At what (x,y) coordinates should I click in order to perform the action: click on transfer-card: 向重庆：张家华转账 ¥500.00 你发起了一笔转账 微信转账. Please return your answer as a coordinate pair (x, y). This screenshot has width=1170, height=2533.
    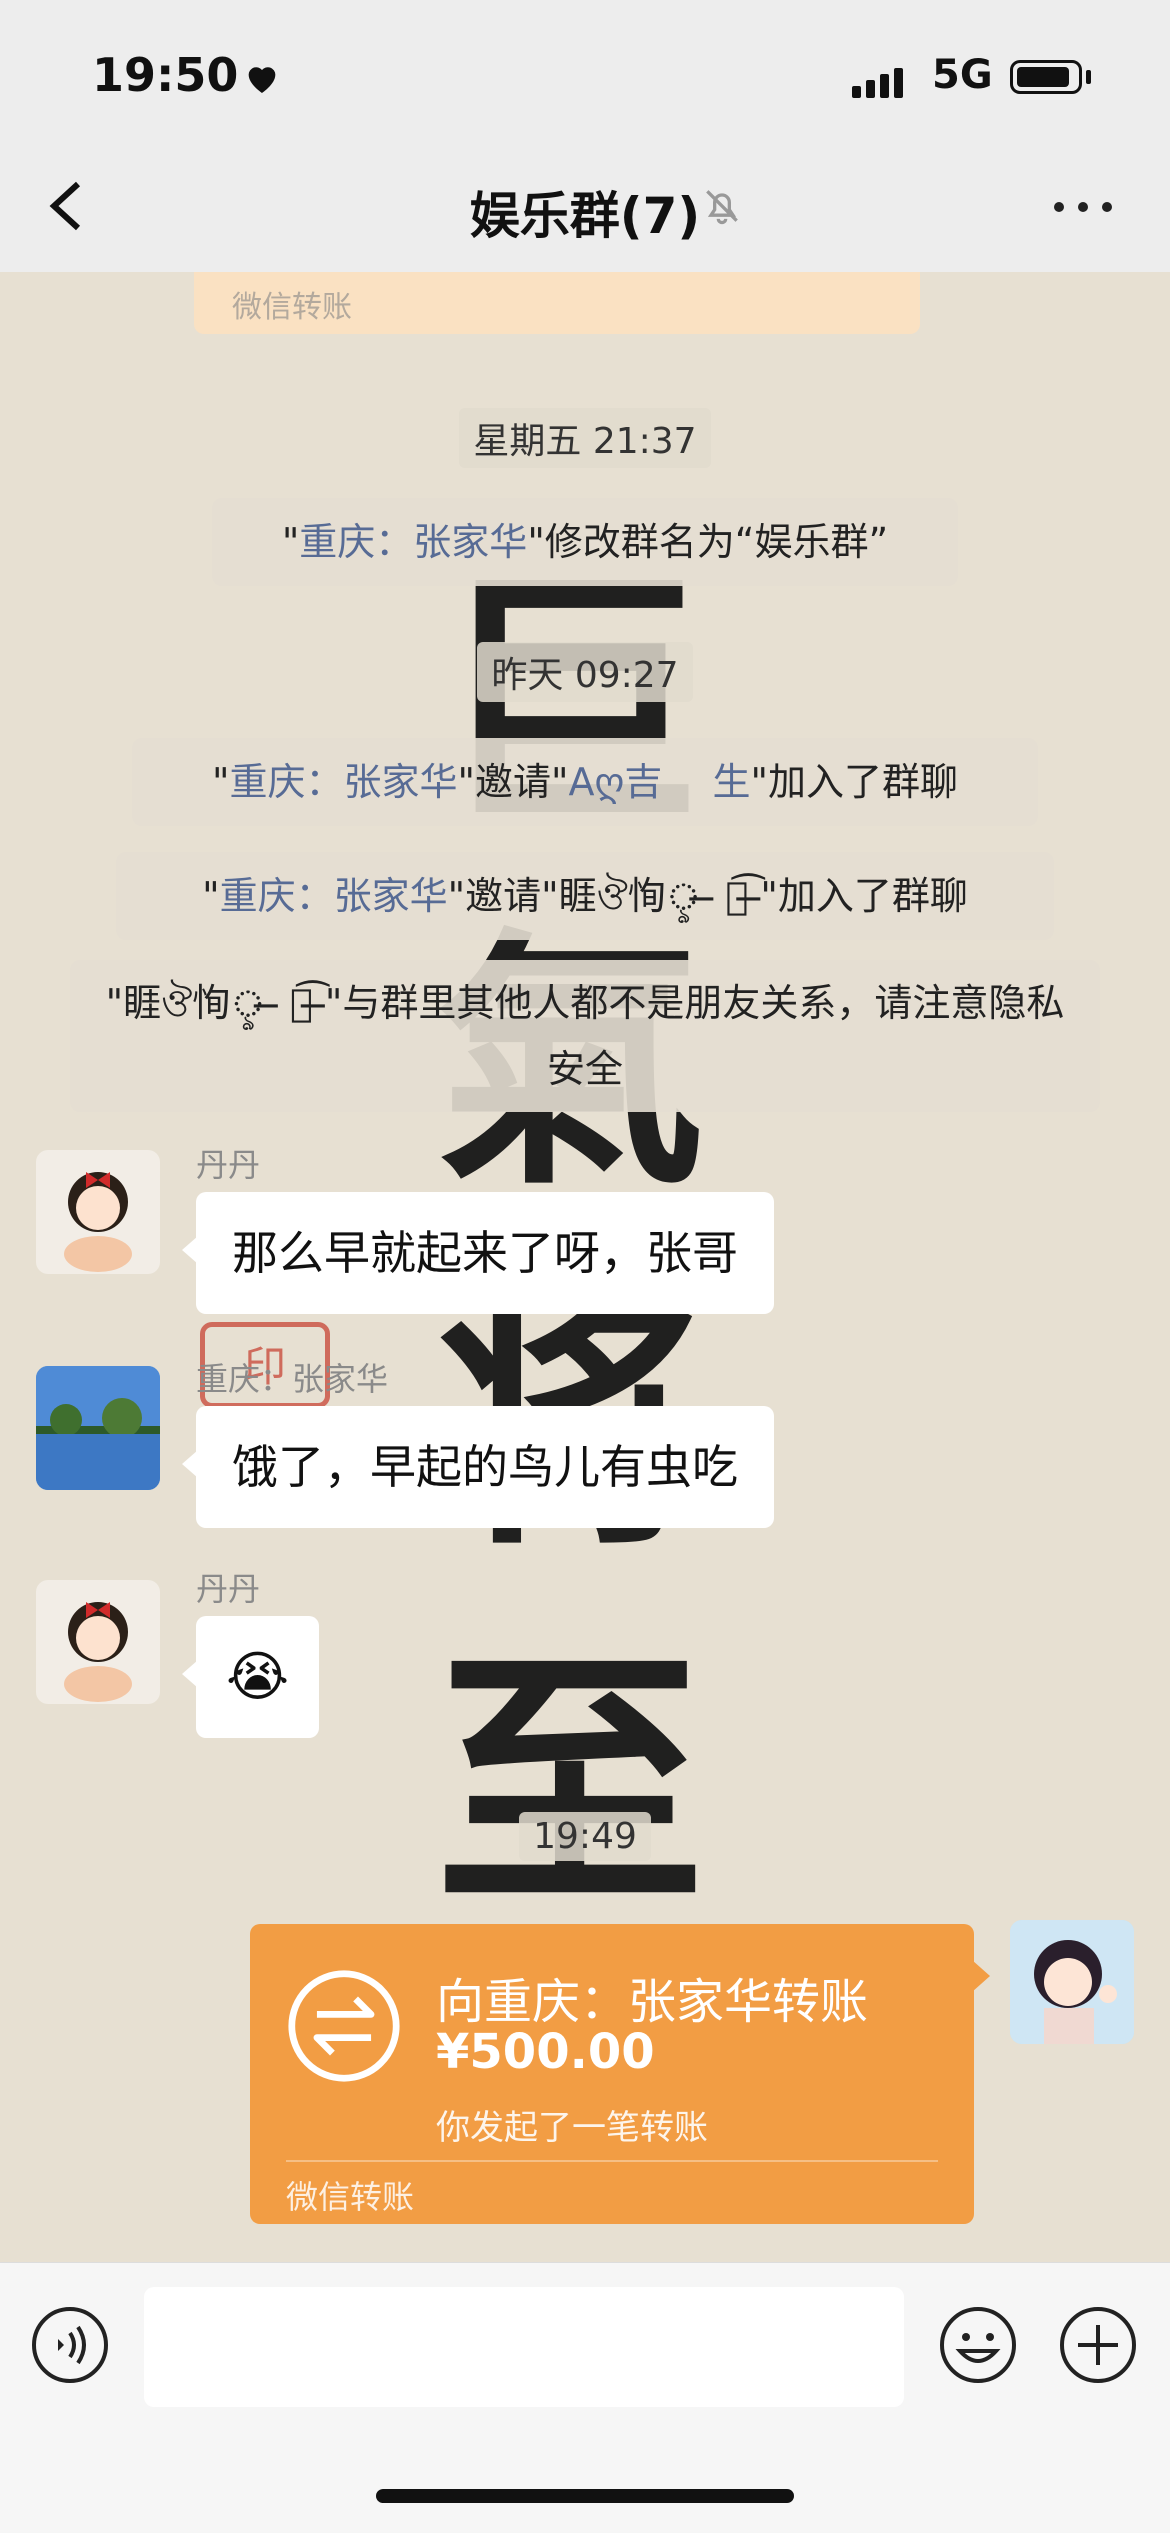
    Looking at the image, I should click on (620, 2074).